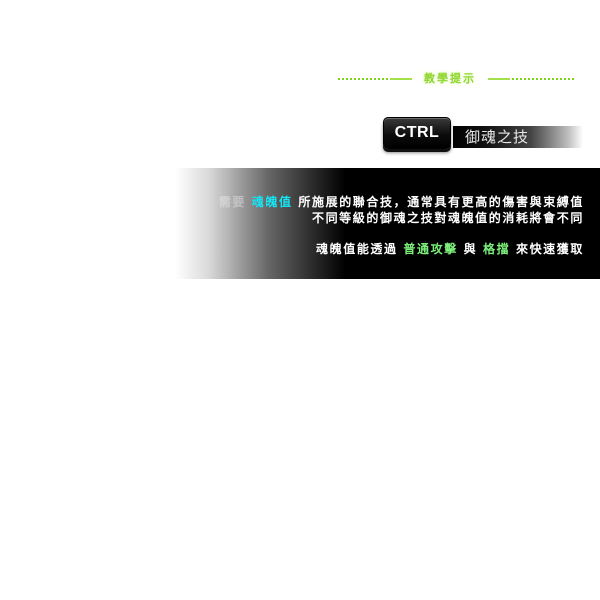 This screenshot has height=600, width=600. What do you see at coordinates (375, 79) in the screenshot?
I see `header-divider-left` at bounding box center [375, 79].